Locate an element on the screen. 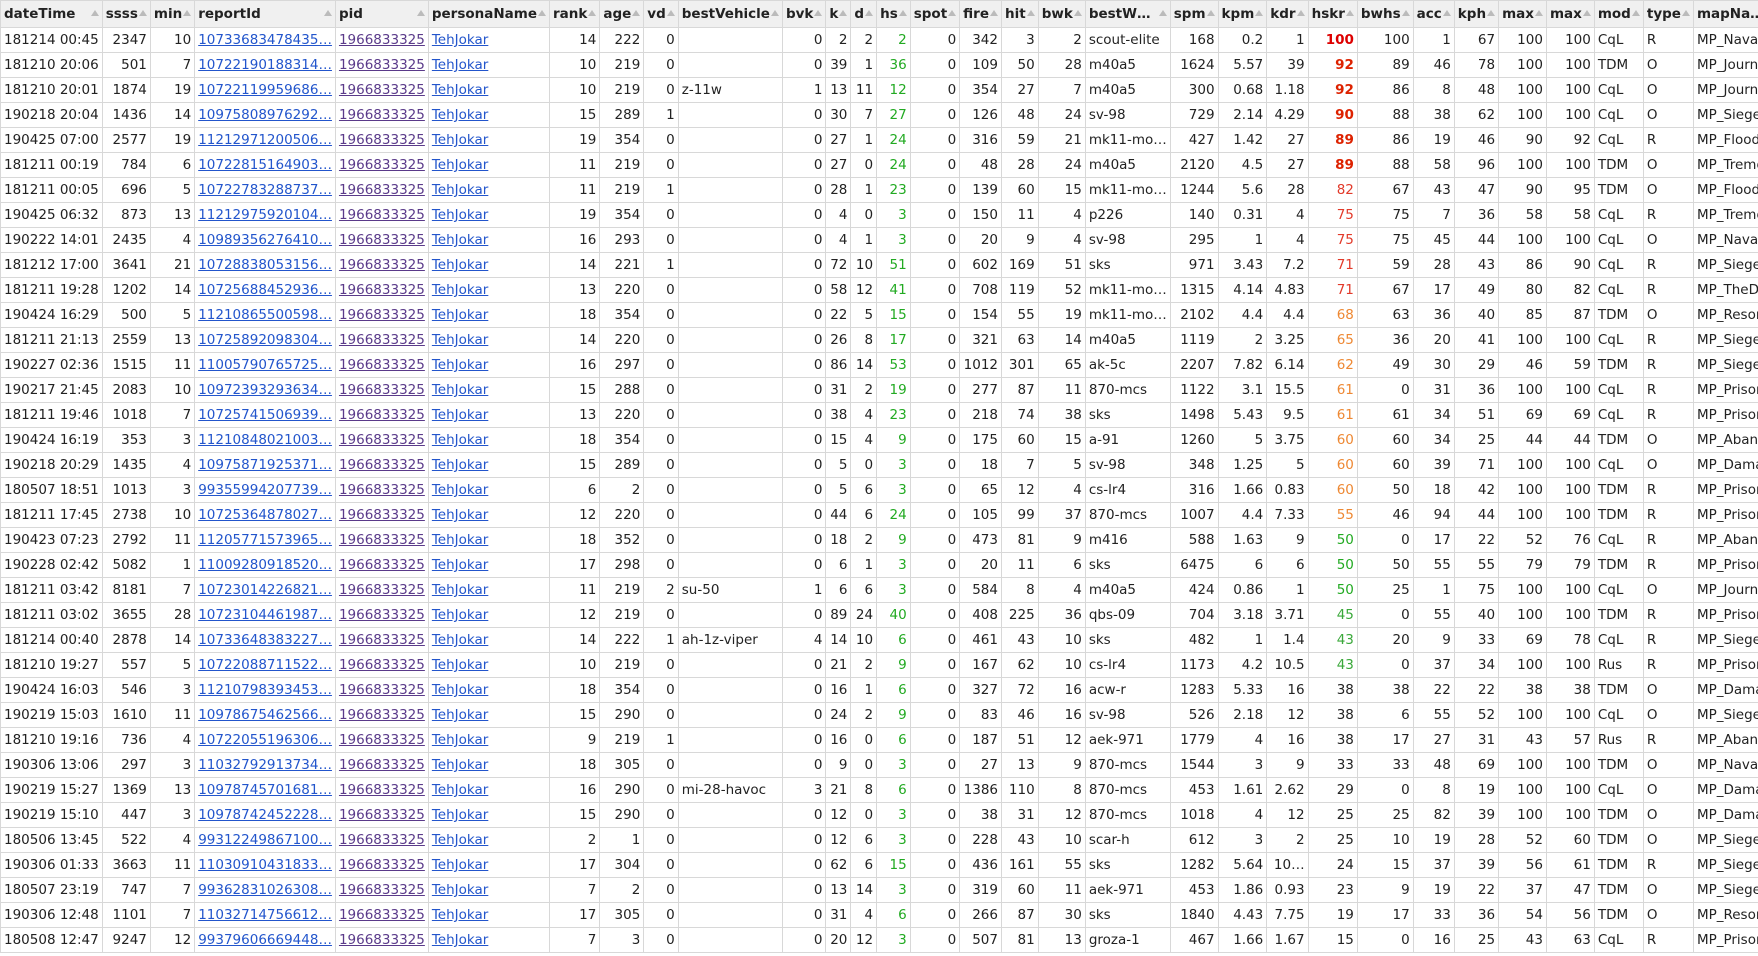 The height and width of the screenshot is (956, 1758). column-header: ssss is located at coordinates (126, 14).